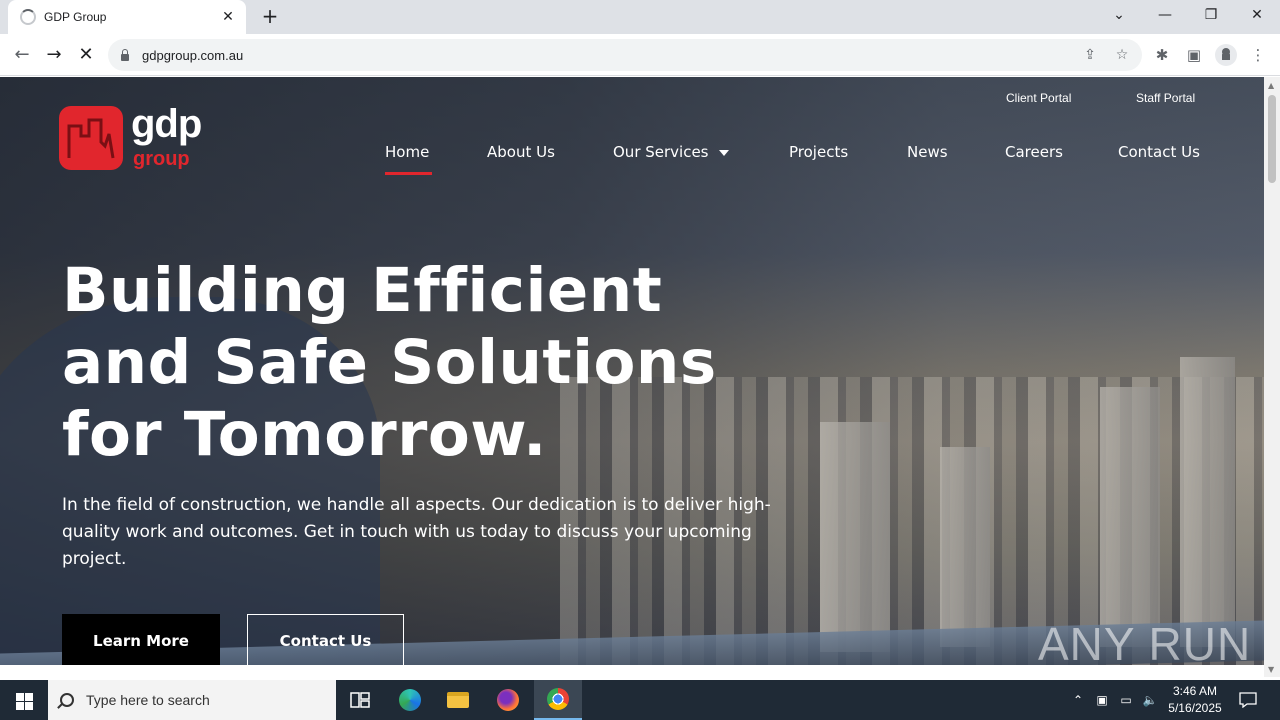  What do you see at coordinates (927, 152) in the screenshot?
I see `nav-news: News` at bounding box center [927, 152].